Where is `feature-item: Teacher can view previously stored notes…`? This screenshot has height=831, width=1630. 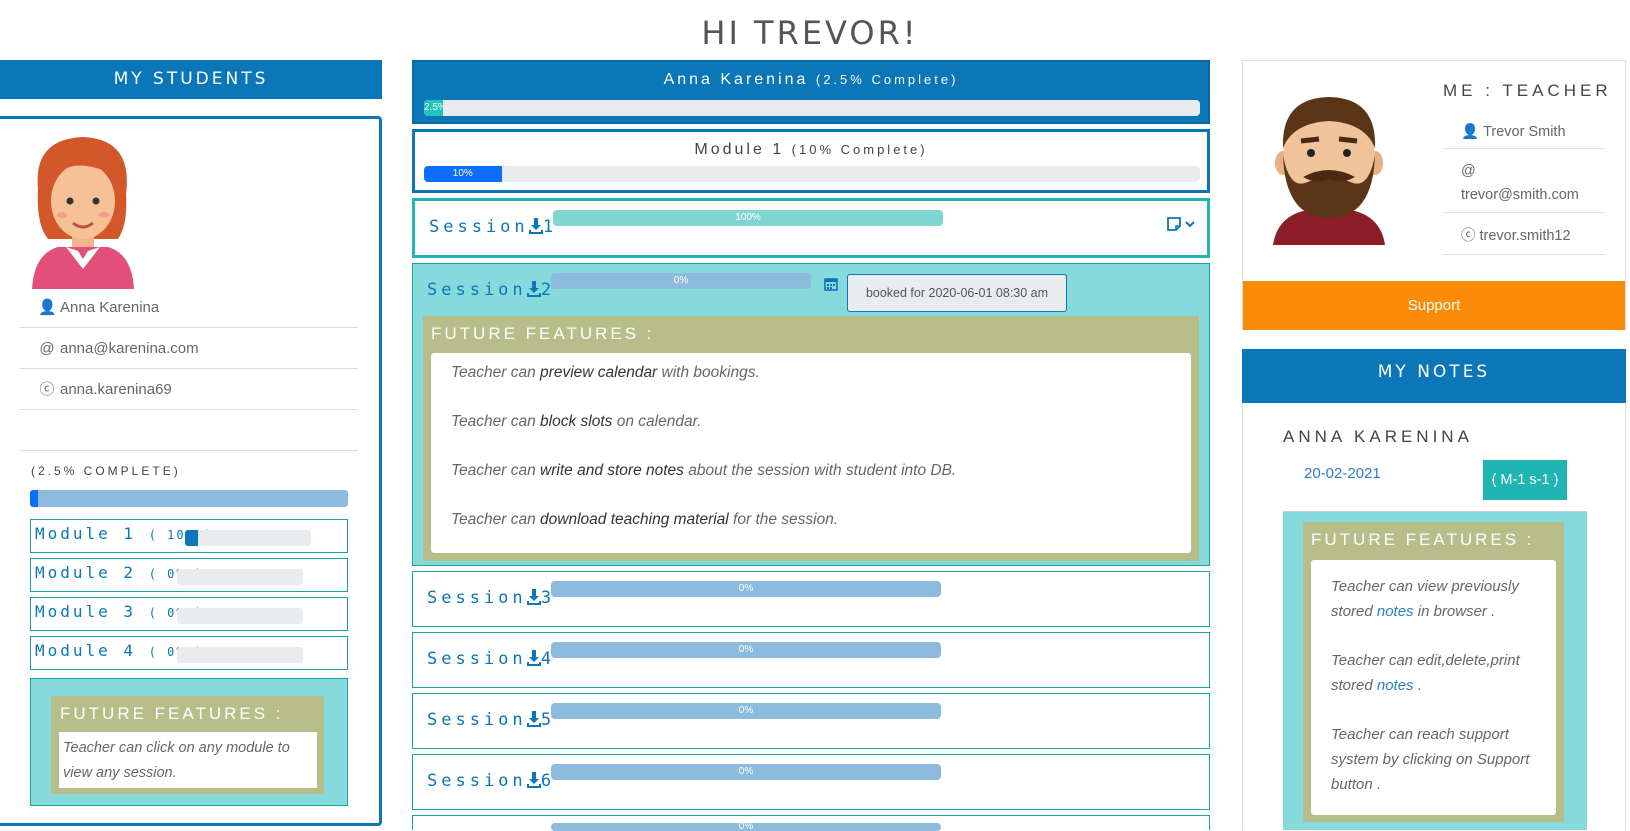 feature-item: Teacher can view previously stored notes… is located at coordinates (1425, 599).